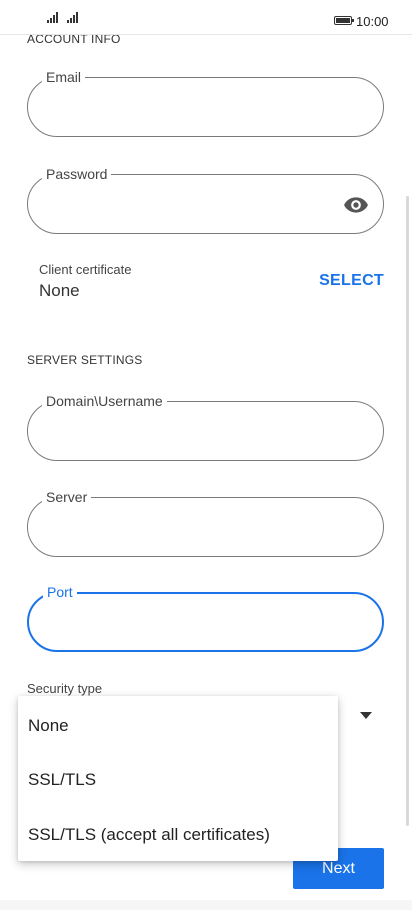  I want to click on domain-username-input, so click(198, 432).